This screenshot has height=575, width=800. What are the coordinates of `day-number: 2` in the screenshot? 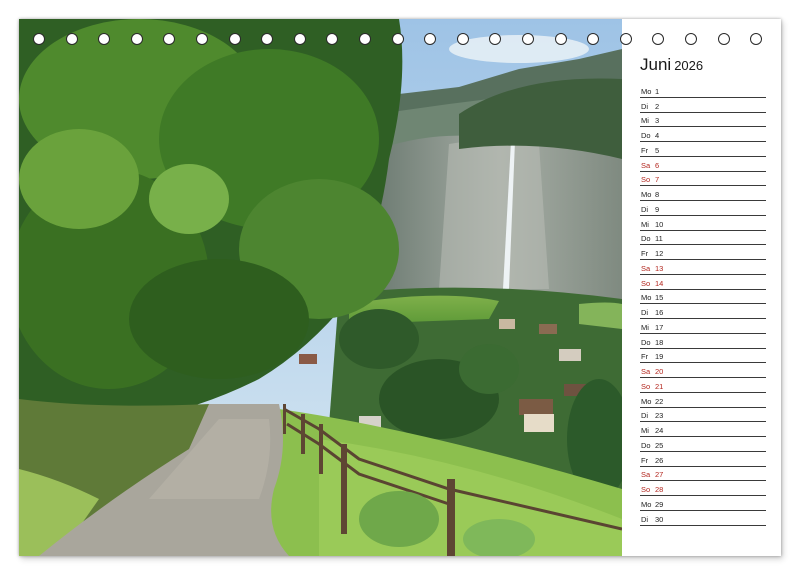 It's located at (657, 106).